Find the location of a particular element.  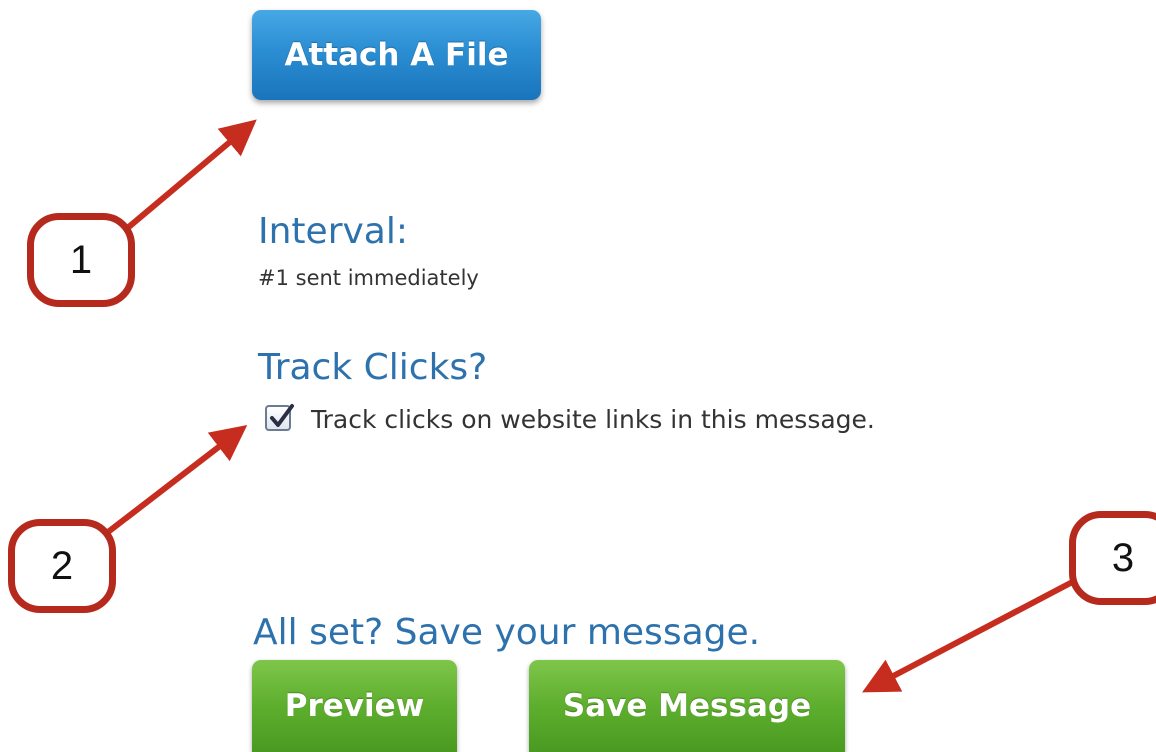

save-message-button: Save Message is located at coordinates (687, 706).